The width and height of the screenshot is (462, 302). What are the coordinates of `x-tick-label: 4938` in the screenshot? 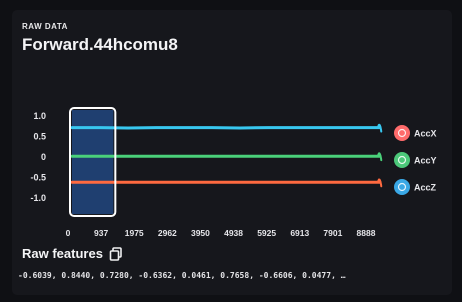 It's located at (233, 233).